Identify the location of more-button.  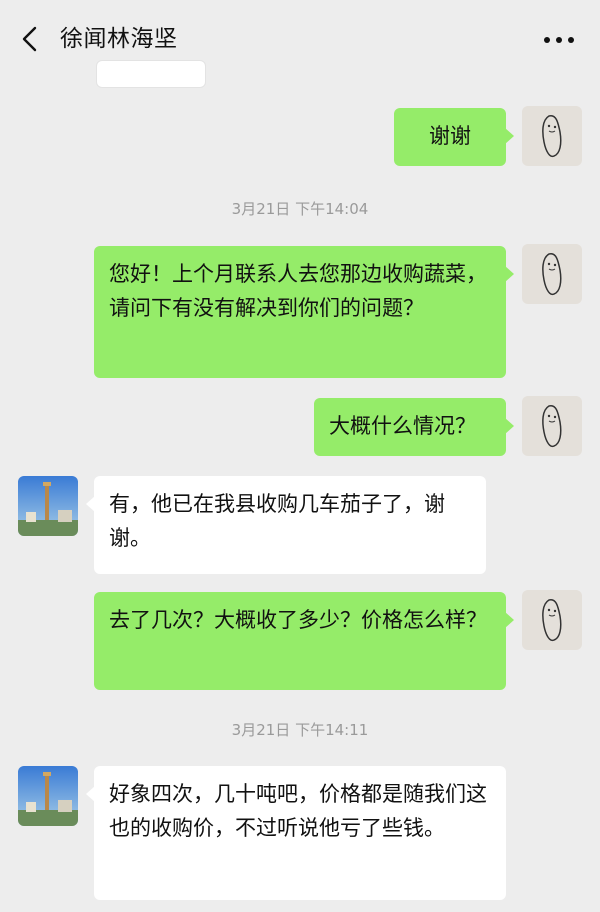
(559, 40).